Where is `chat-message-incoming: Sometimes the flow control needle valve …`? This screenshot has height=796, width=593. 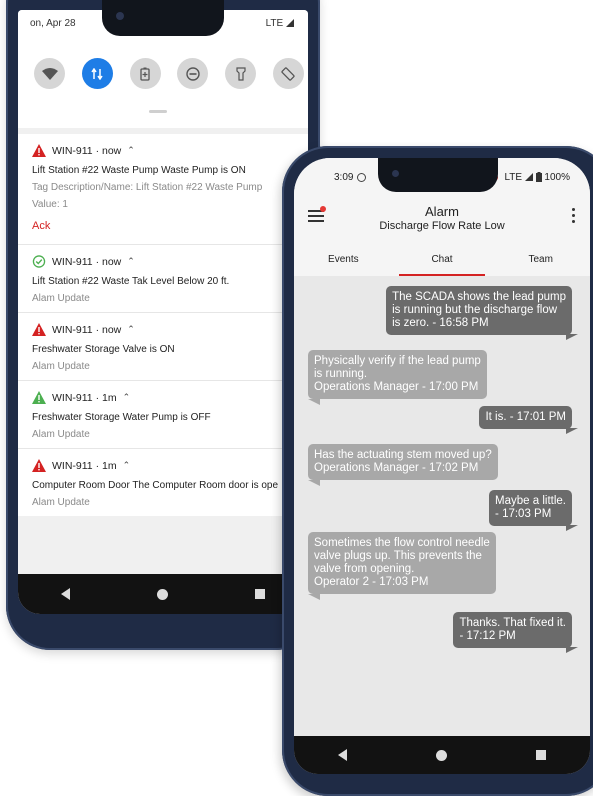 chat-message-incoming: Sometimes the flow control needle valve … is located at coordinates (402, 566).